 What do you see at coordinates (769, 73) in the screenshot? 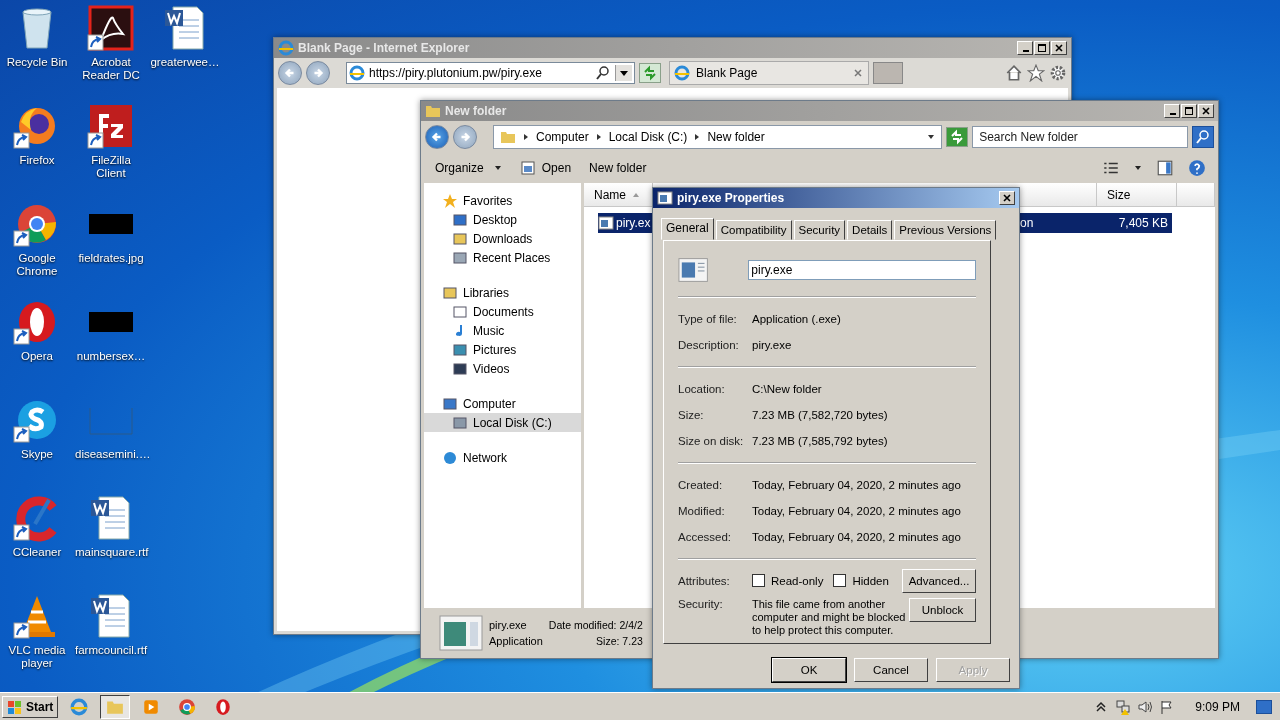
I see `browser-tab: Blank Page` at bounding box center [769, 73].